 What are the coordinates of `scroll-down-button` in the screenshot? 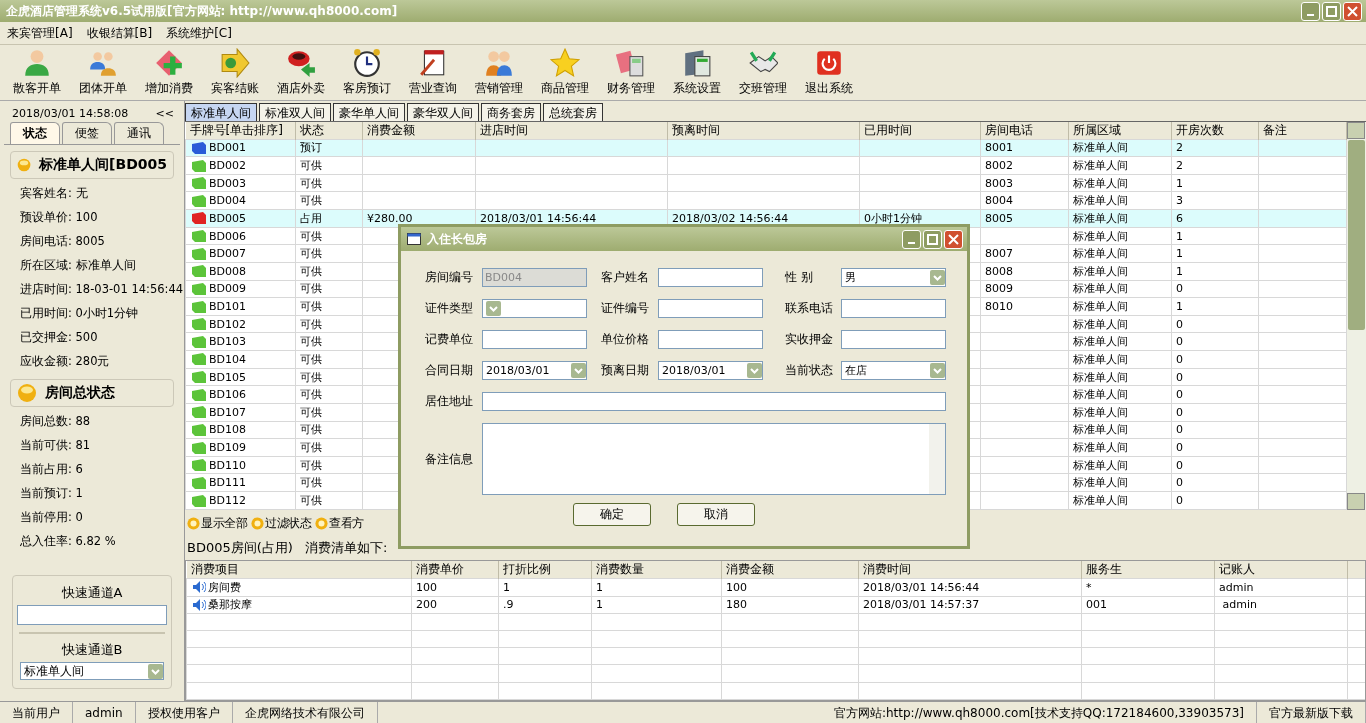 It's located at (1356, 501).